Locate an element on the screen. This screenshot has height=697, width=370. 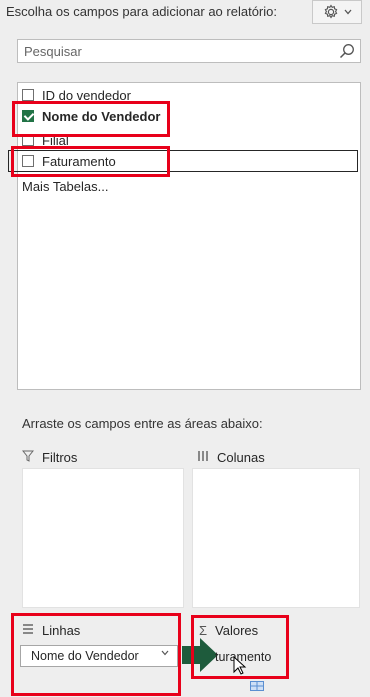
areas-instruction: Arraste os campos entre as áreas abaixo: is located at coordinates (142, 423).